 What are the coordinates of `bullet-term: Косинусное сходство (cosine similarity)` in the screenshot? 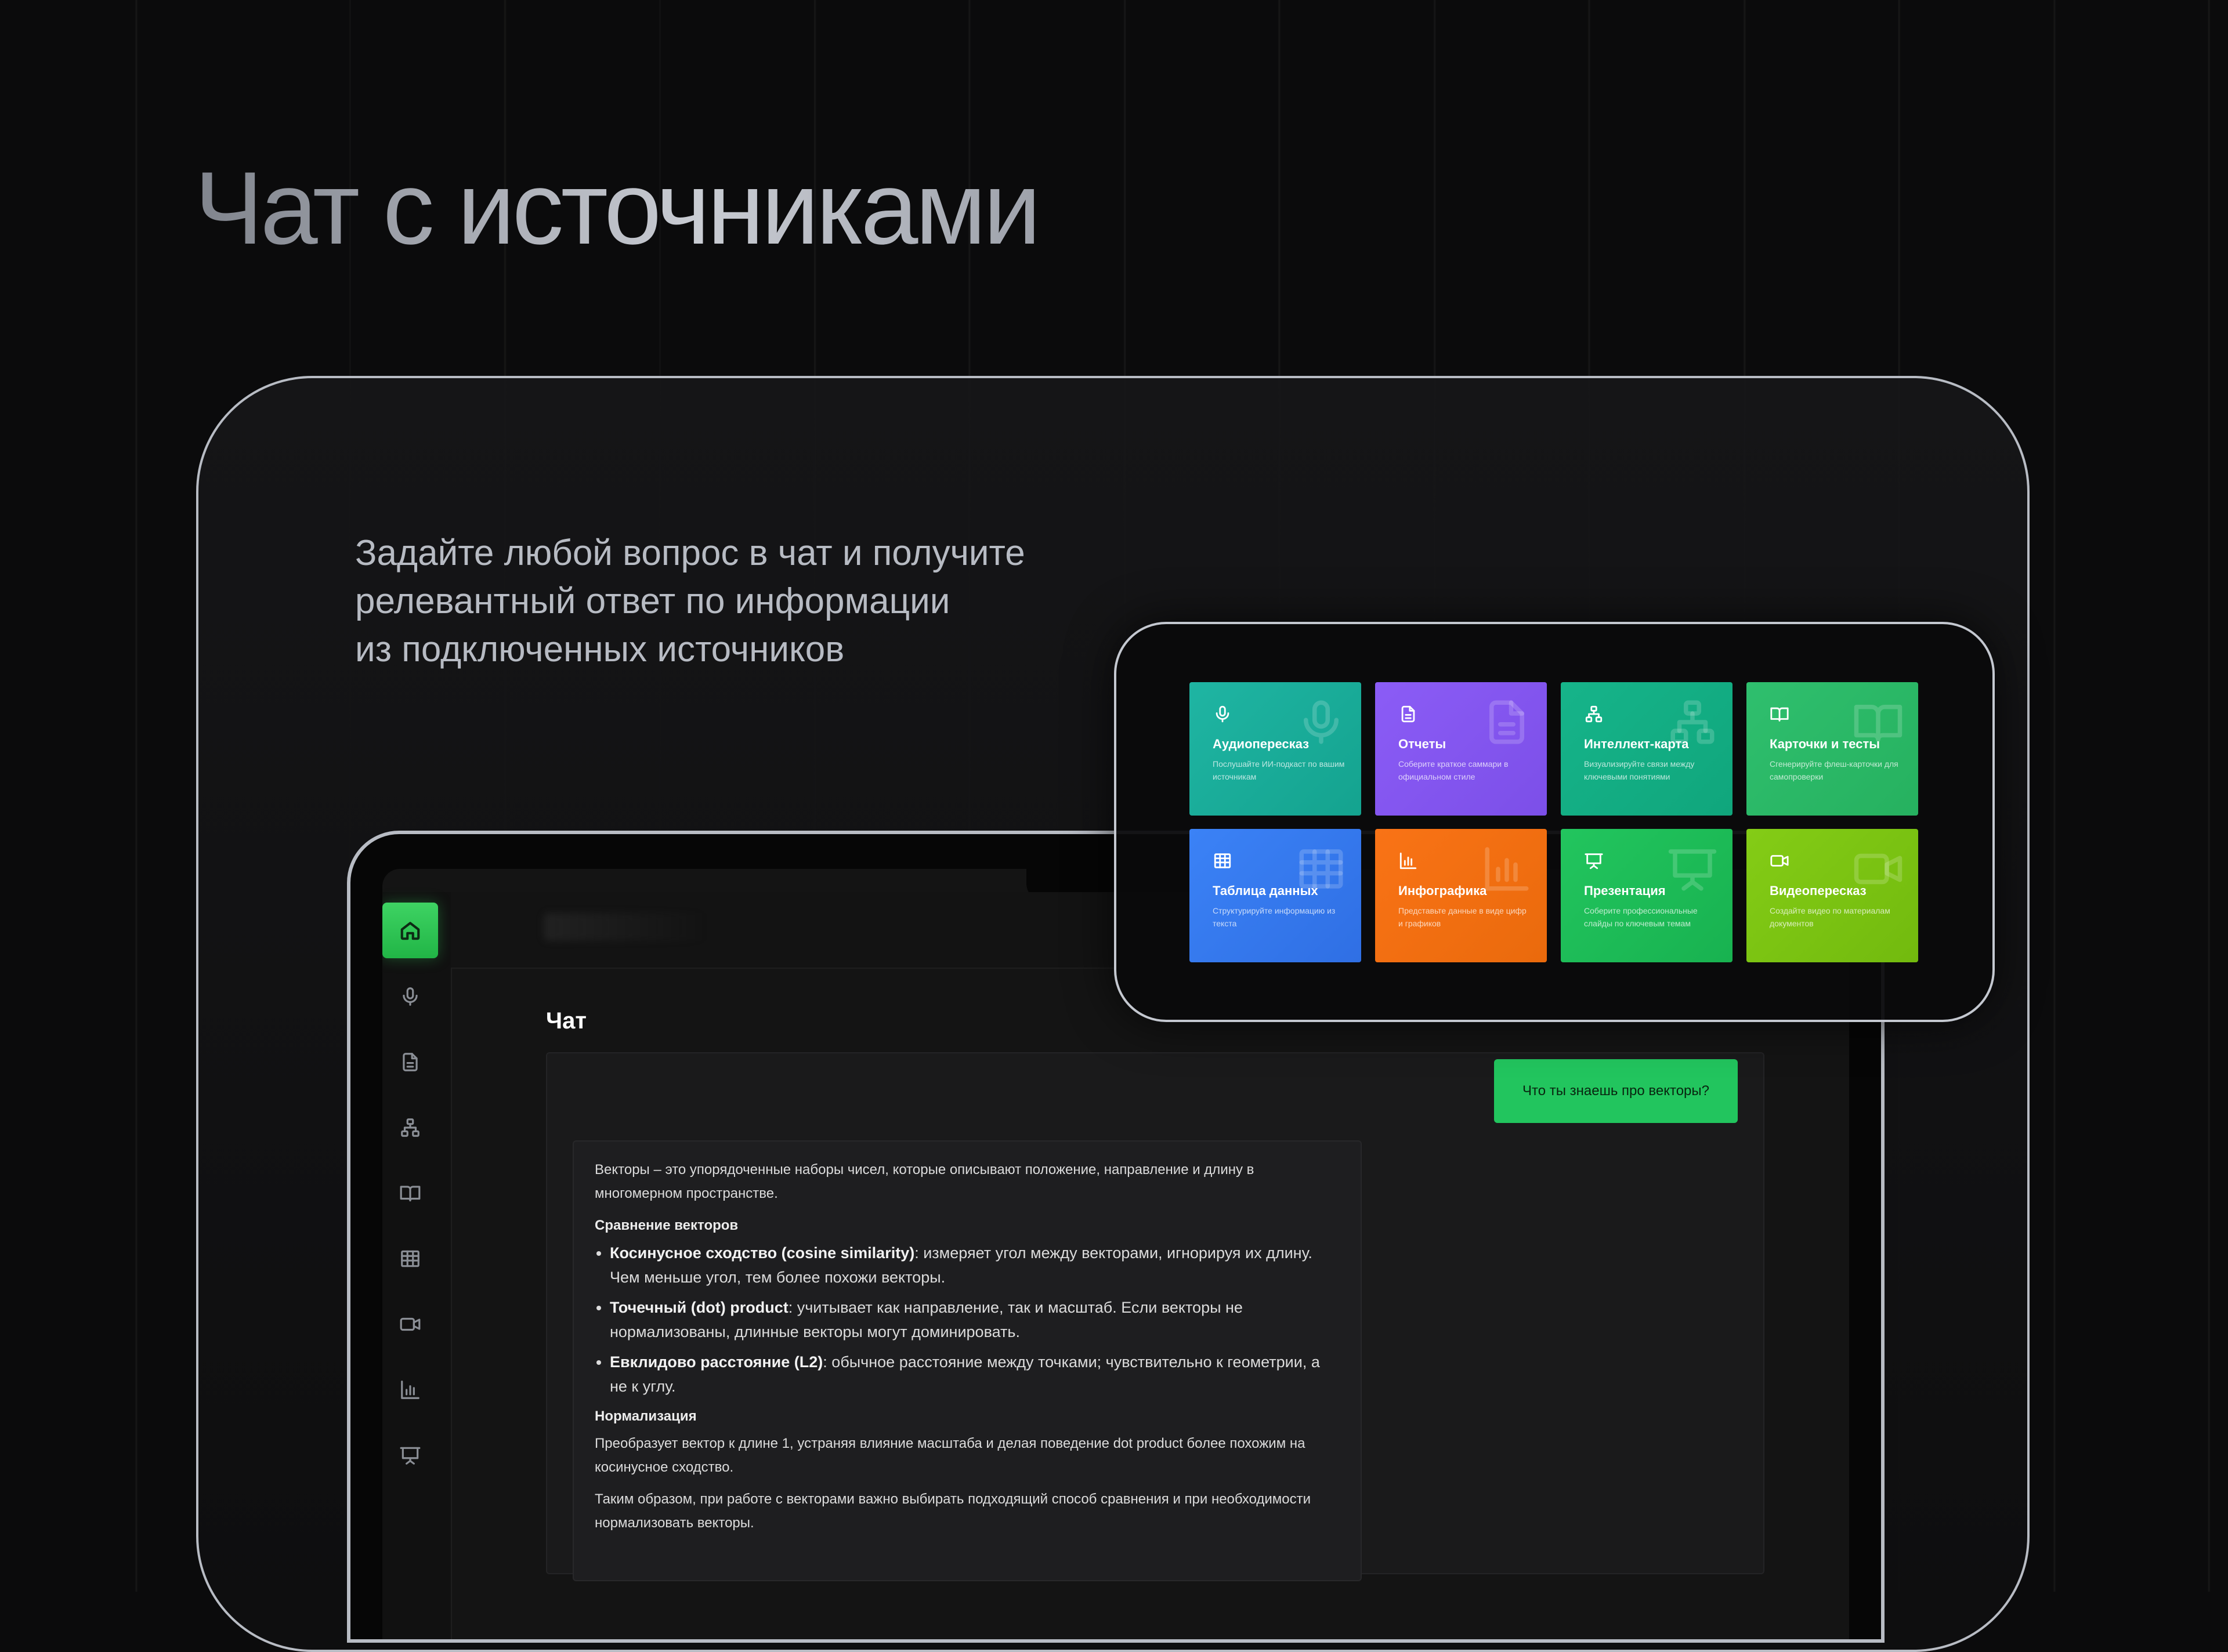 It's located at (762, 1253).